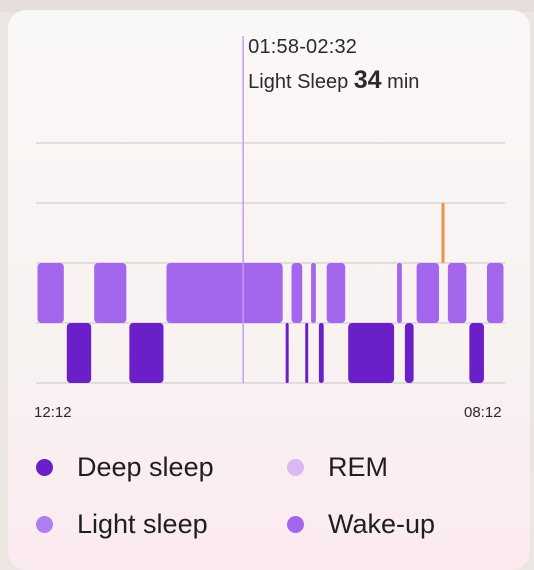 Image resolution: width=534 pixels, height=570 pixels. I want to click on segment-tooltip: 01:58-02:32 Light Sleep 34 min, so click(333, 65).